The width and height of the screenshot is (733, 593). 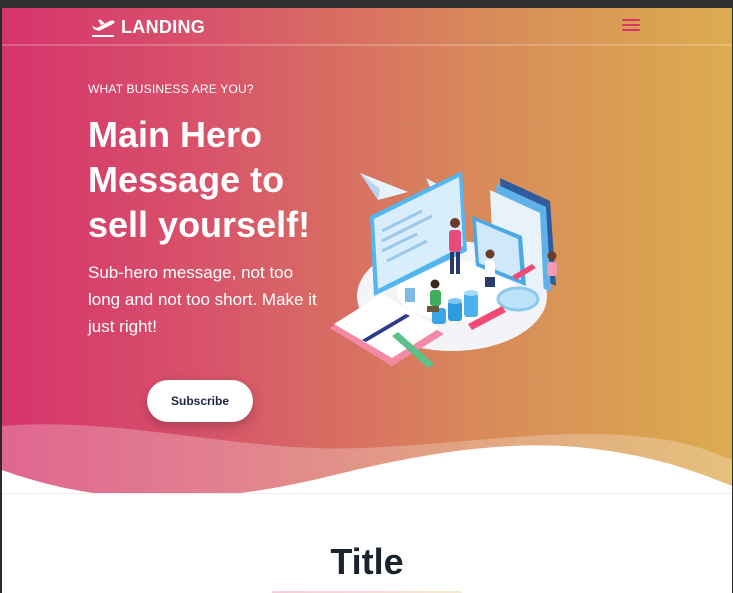 What do you see at coordinates (367, 27) in the screenshot?
I see `top-navigation: LANDING` at bounding box center [367, 27].